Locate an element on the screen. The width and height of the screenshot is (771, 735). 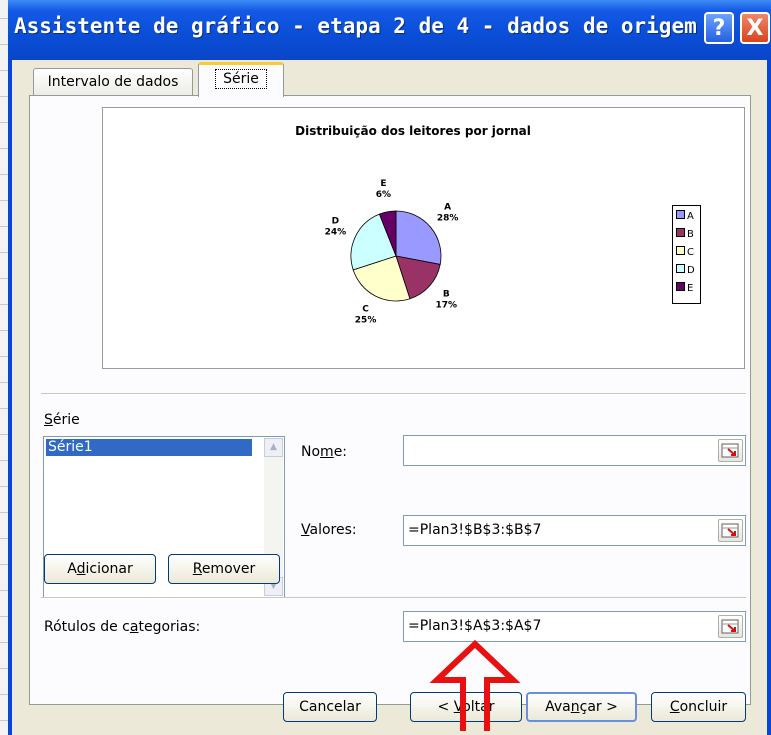
red-up-arrow-icon is located at coordinates (475, 685).